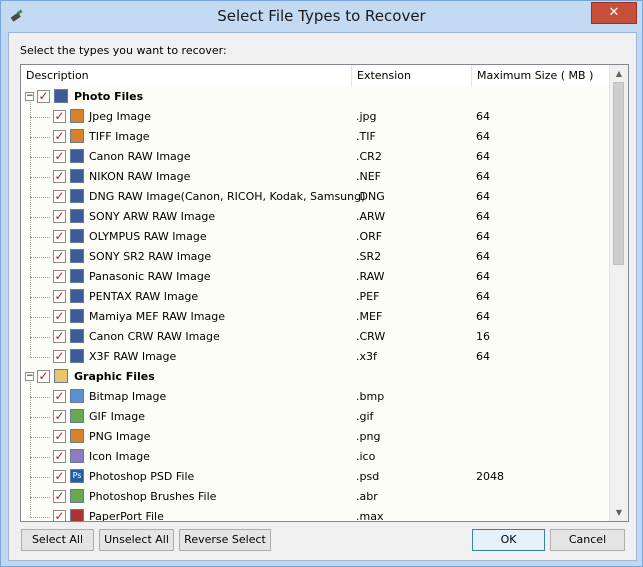 Image resolution: width=643 pixels, height=567 pixels. What do you see at coordinates (614, 13) in the screenshot?
I see `close-button: ✕` at bounding box center [614, 13].